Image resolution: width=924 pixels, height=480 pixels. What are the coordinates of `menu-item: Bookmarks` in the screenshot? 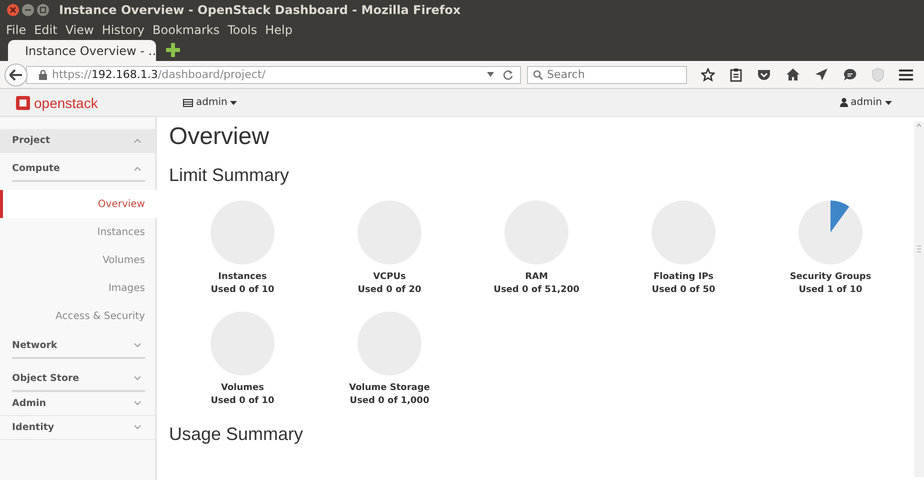 It's located at (186, 29).